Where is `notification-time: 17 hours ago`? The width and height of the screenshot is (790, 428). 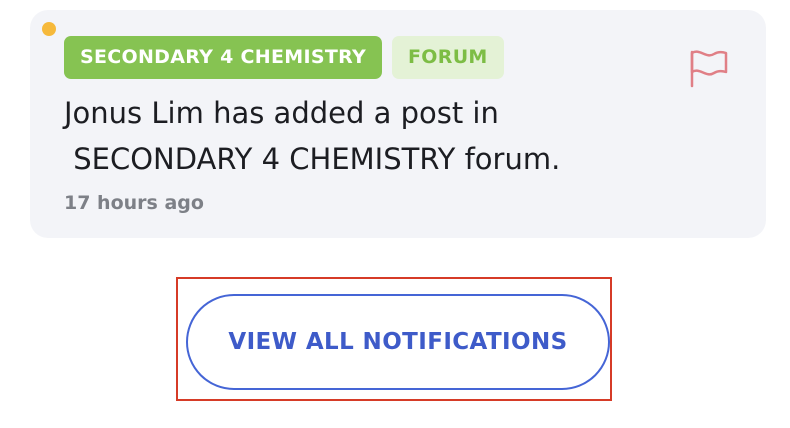
notification-time: 17 hours ago is located at coordinates (134, 203).